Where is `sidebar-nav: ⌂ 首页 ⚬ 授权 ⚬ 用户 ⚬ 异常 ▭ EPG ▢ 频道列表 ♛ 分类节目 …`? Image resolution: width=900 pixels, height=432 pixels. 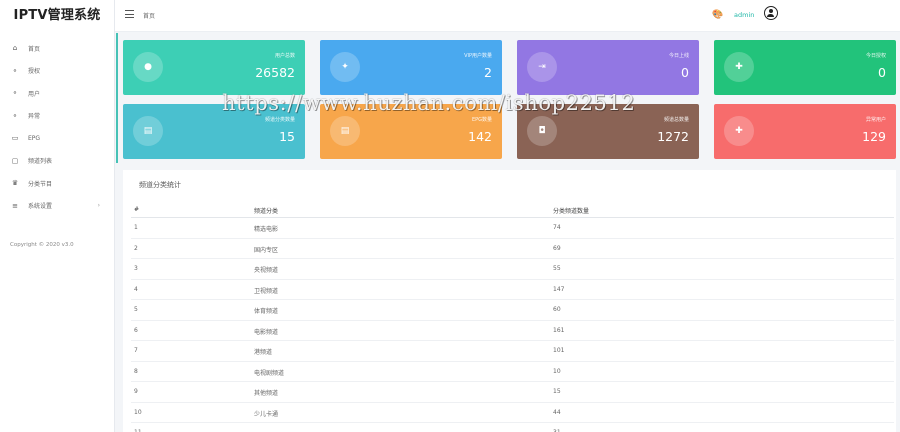
sidebar-nav: ⌂ 首页 ⚬ 授权 ⚬ 用户 ⚬ 异常 ▭ EPG ▢ 频道列表 ♛ 分类节目 … is located at coordinates (57, 127).